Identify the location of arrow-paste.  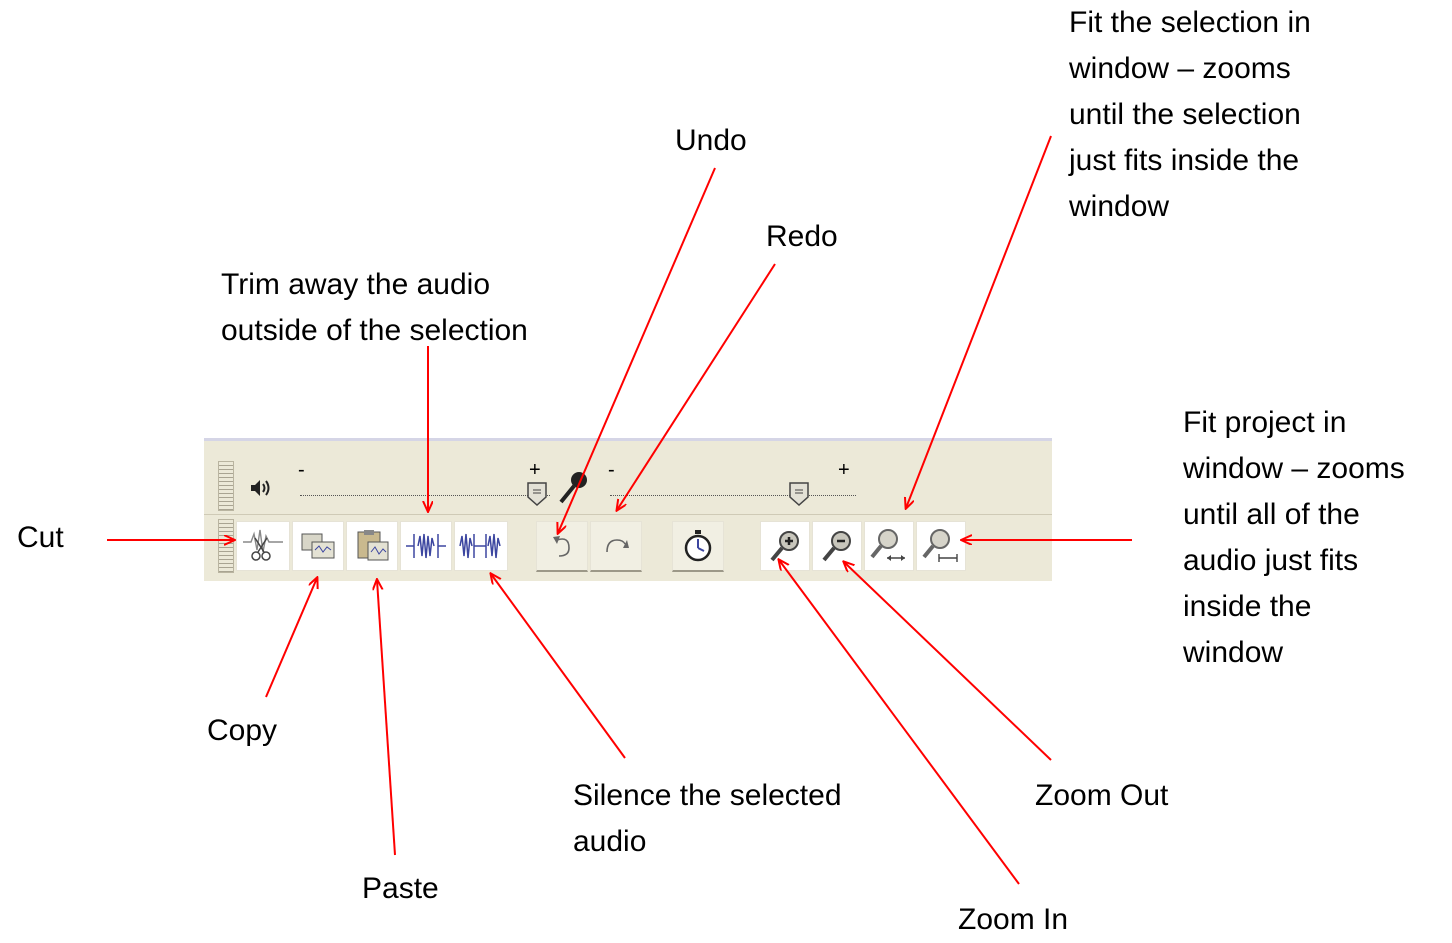
(386, 718).